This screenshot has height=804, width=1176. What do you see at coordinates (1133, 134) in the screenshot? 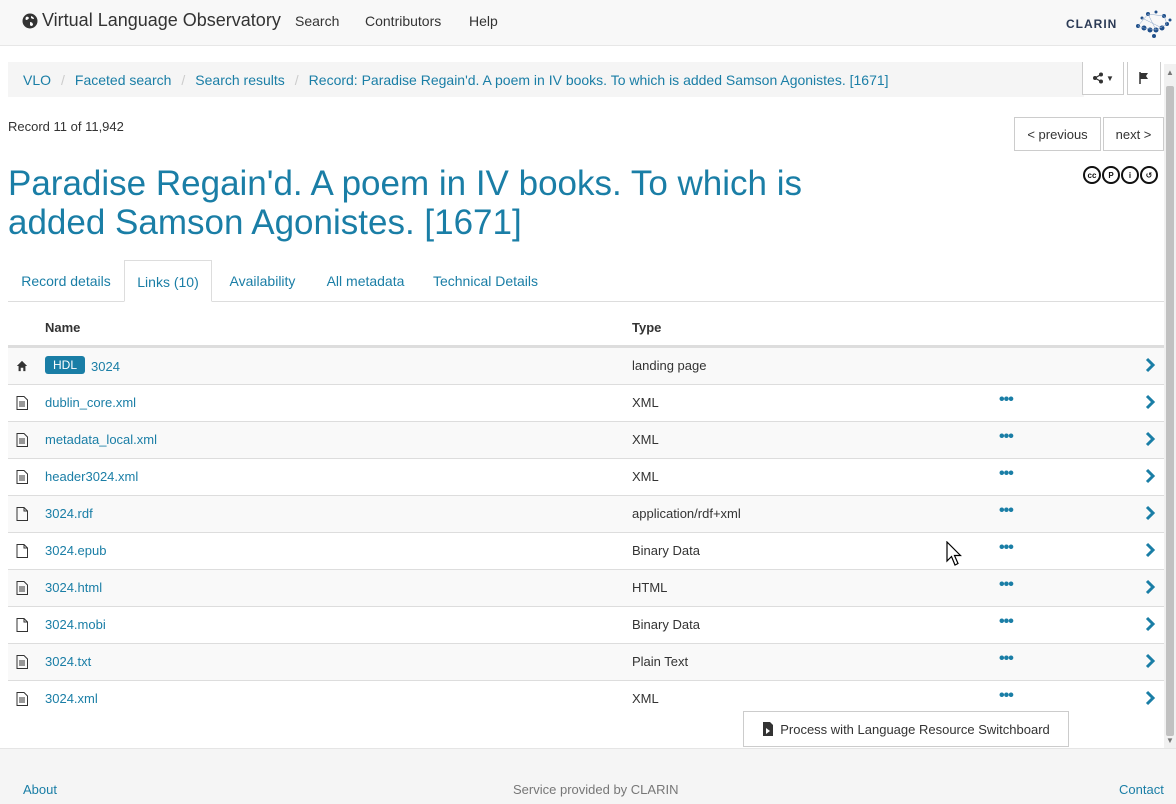
I see `next-button: next >` at bounding box center [1133, 134].